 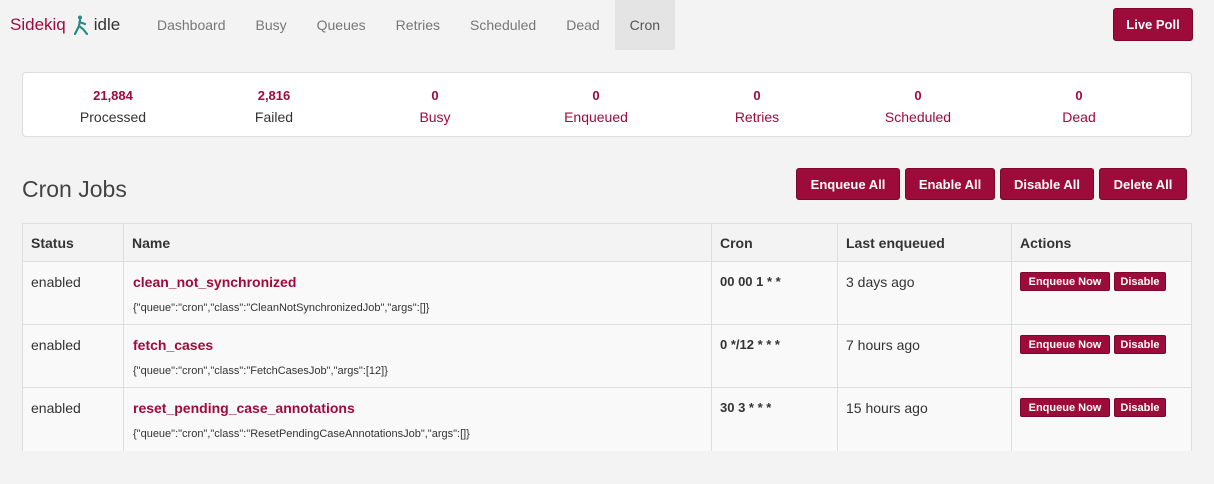 I want to click on cron-expression: 0 */12 * * *, so click(x=750, y=344).